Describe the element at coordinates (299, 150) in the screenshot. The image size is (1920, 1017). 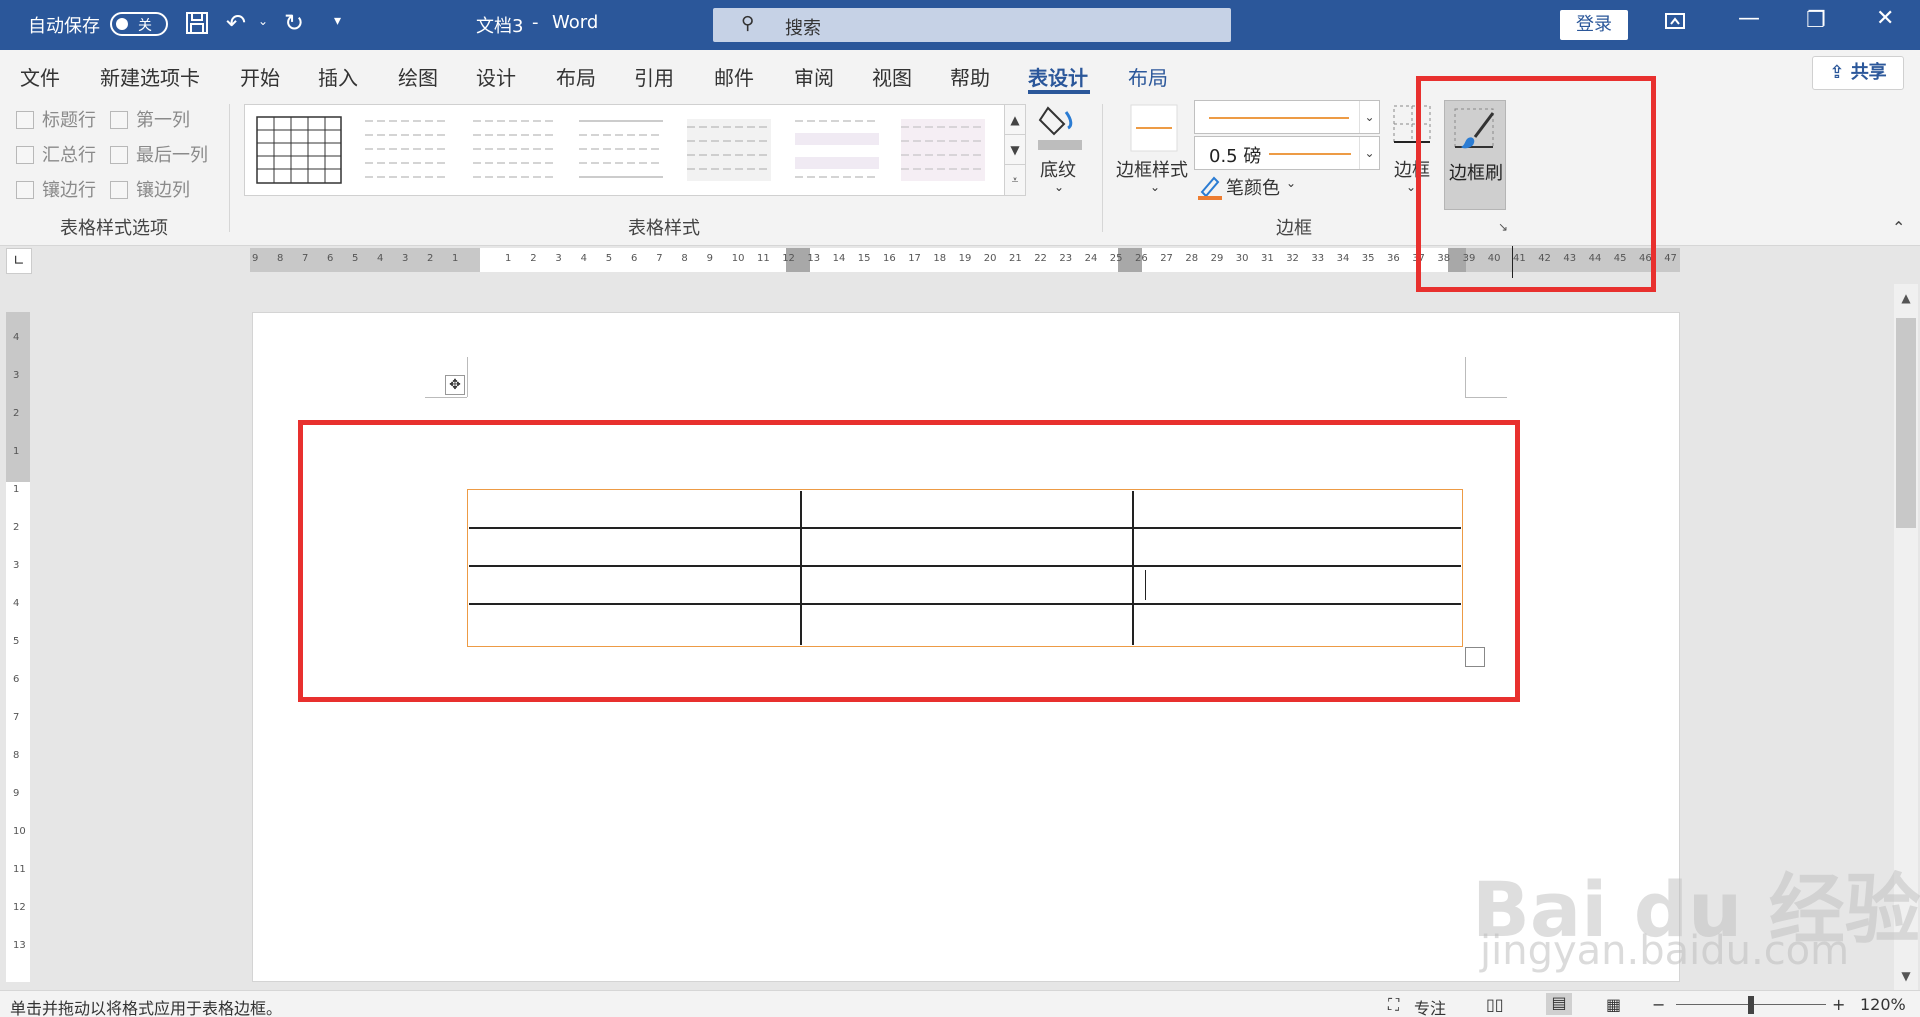
I see `table-style-grid-thumb` at that location.